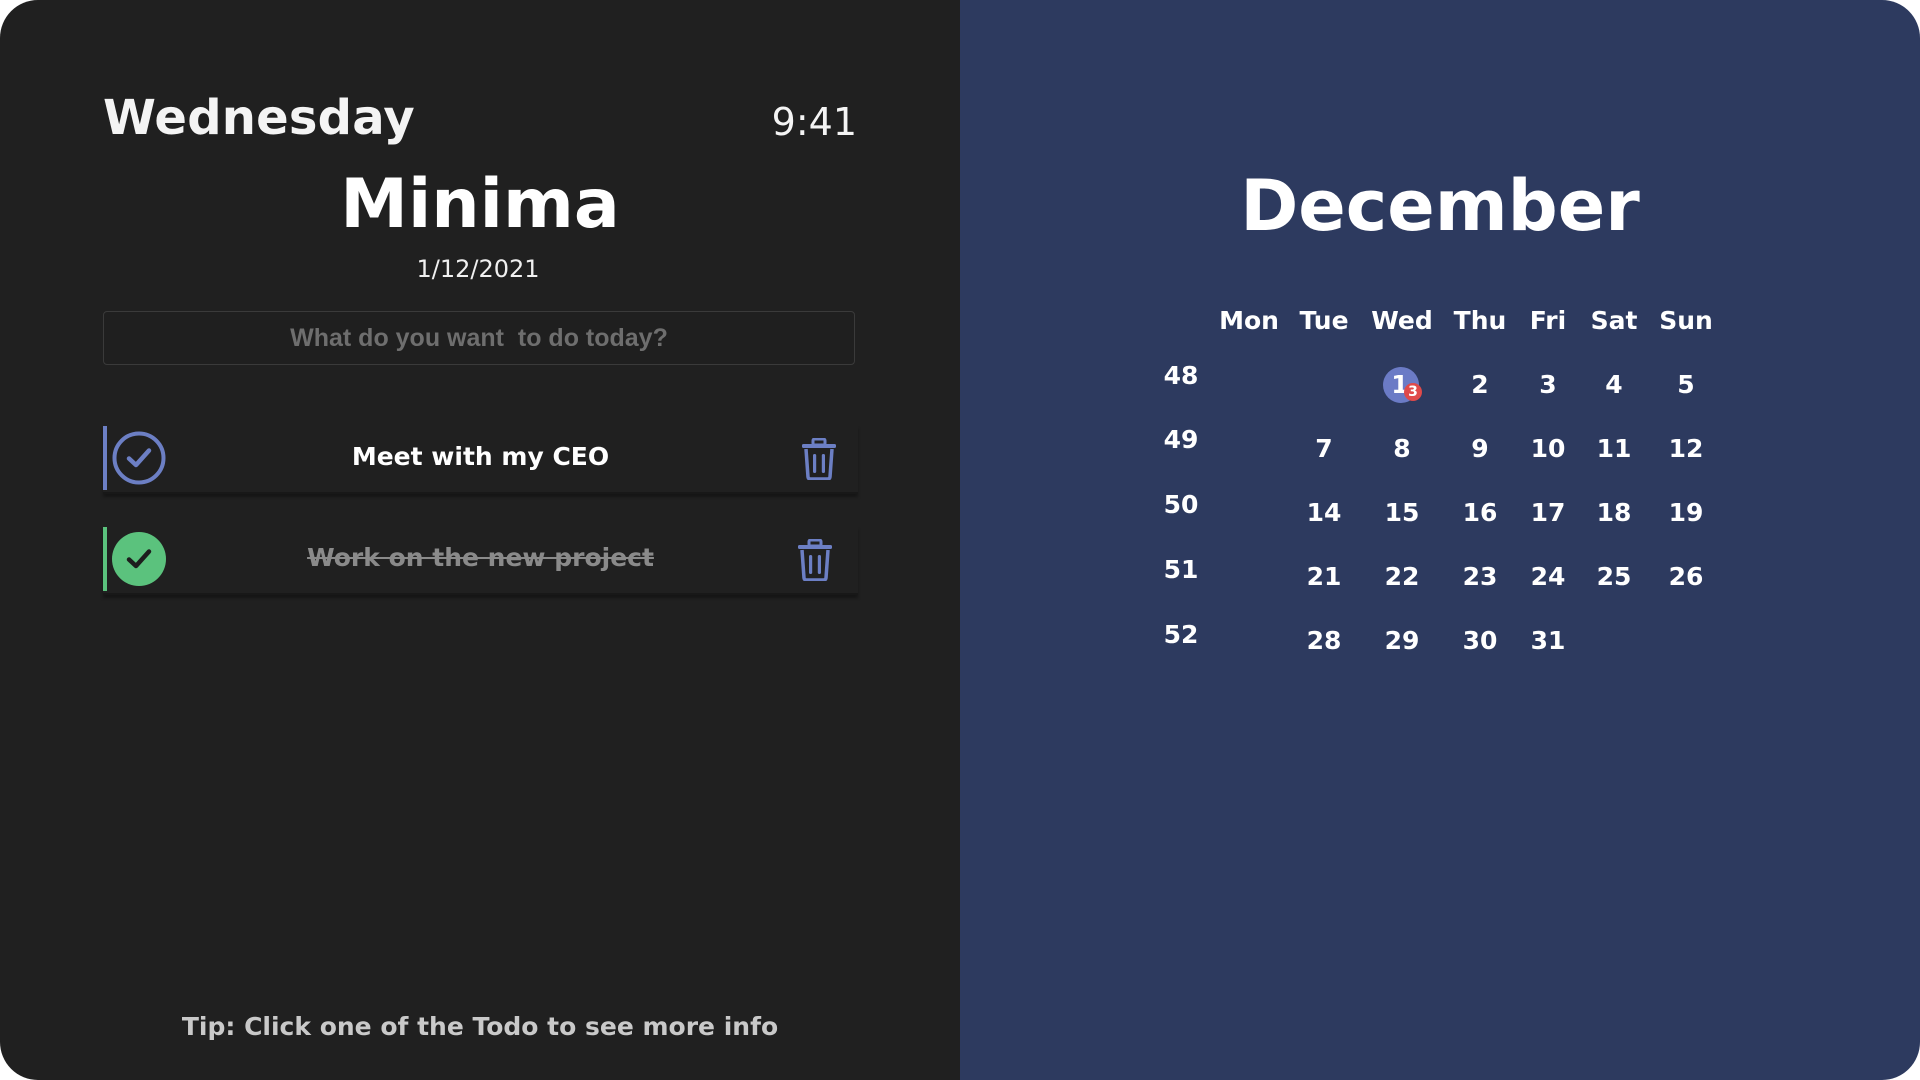  I want to click on weekday-header-mon: Mon, so click(1249, 320).